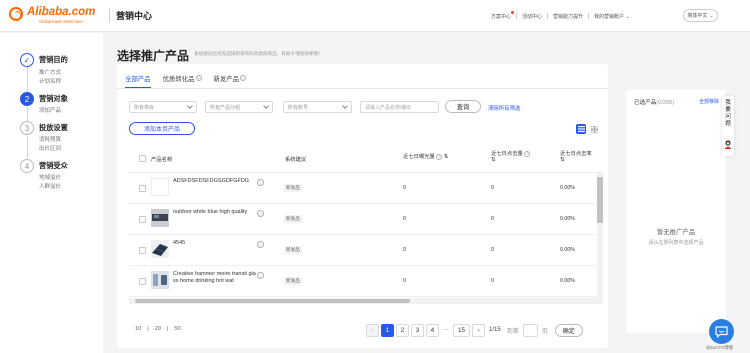  What do you see at coordinates (576, 156) in the screenshot?
I see `col-ctr: 近七日点击率 ⇅` at bounding box center [576, 156].